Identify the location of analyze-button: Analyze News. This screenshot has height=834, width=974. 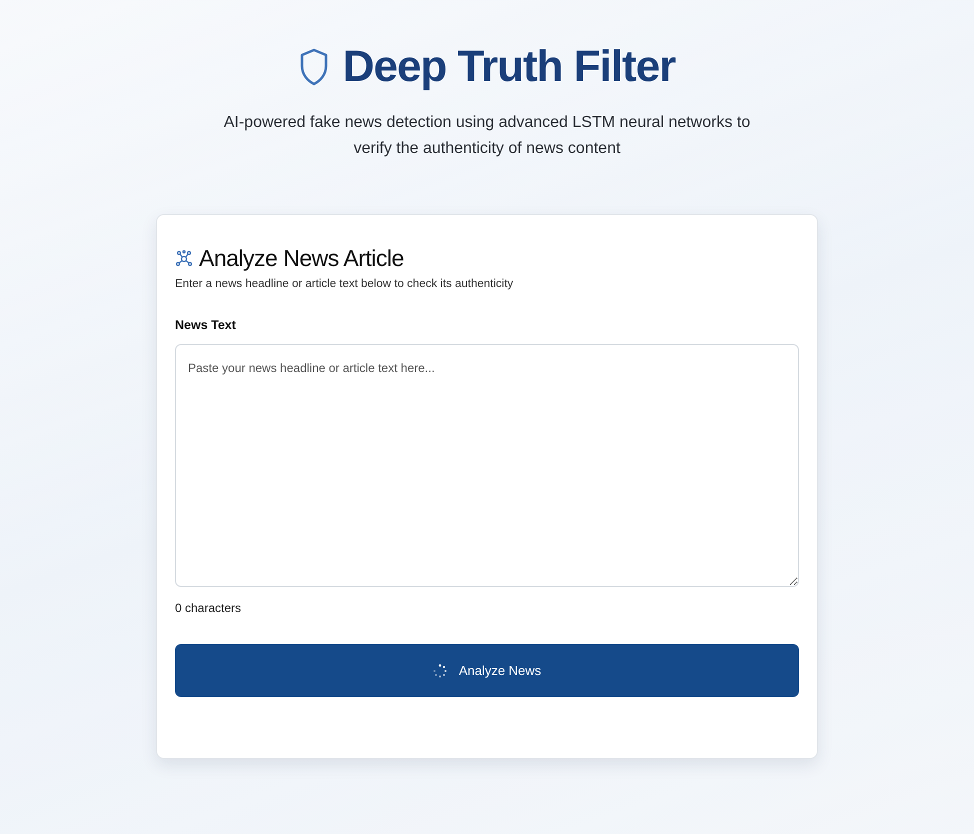
(487, 670).